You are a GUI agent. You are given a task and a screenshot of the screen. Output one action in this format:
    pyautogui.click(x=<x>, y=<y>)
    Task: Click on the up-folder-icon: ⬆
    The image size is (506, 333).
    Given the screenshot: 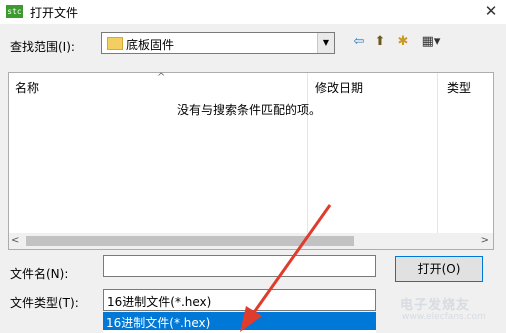 What is the action you would take?
    pyautogui.click(x=380, y=42)
    